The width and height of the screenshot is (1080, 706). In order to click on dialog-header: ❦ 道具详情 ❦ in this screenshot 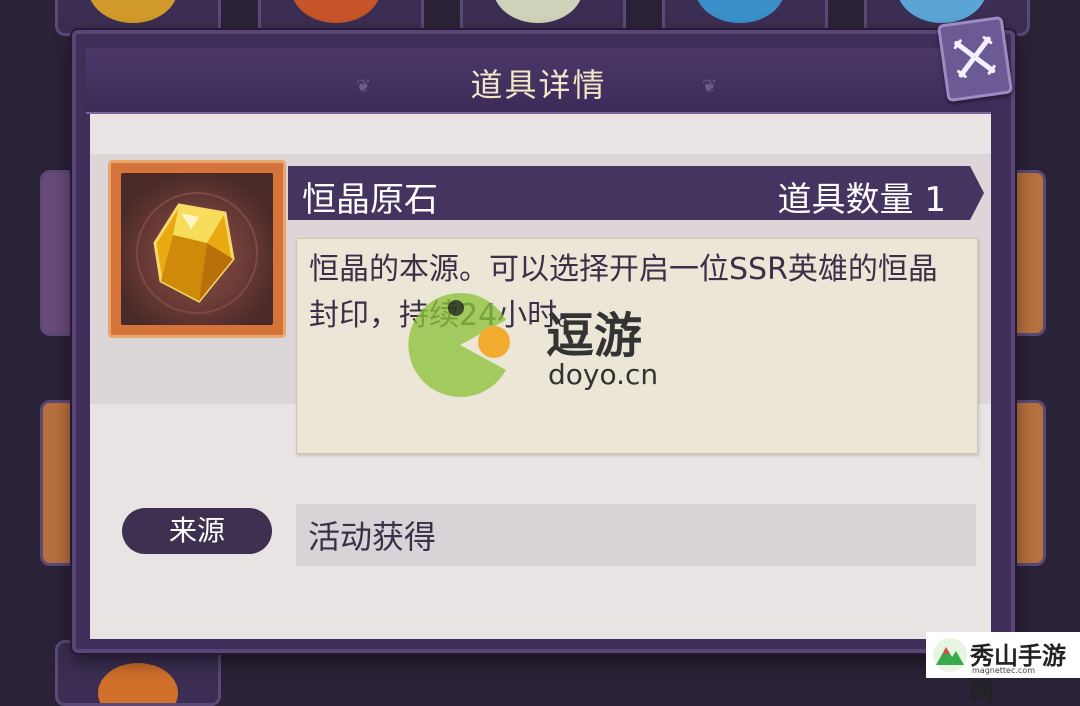, I will do `click(538, 81)`.